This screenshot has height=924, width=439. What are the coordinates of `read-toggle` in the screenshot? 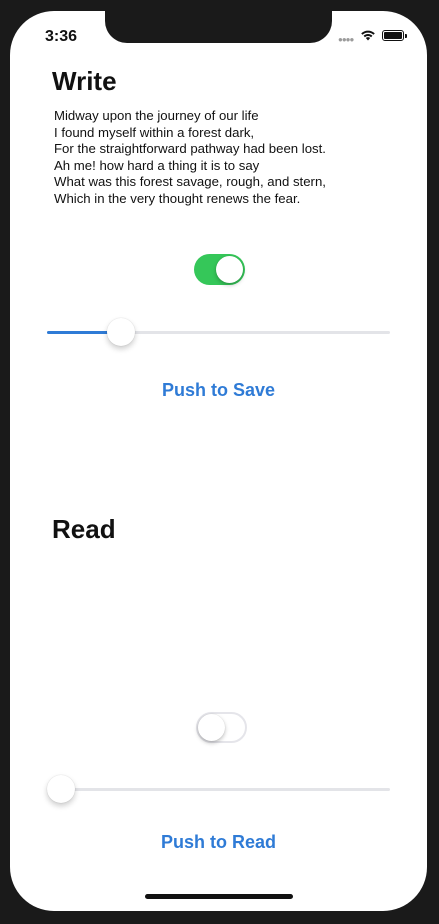 It's located at (221, 727).